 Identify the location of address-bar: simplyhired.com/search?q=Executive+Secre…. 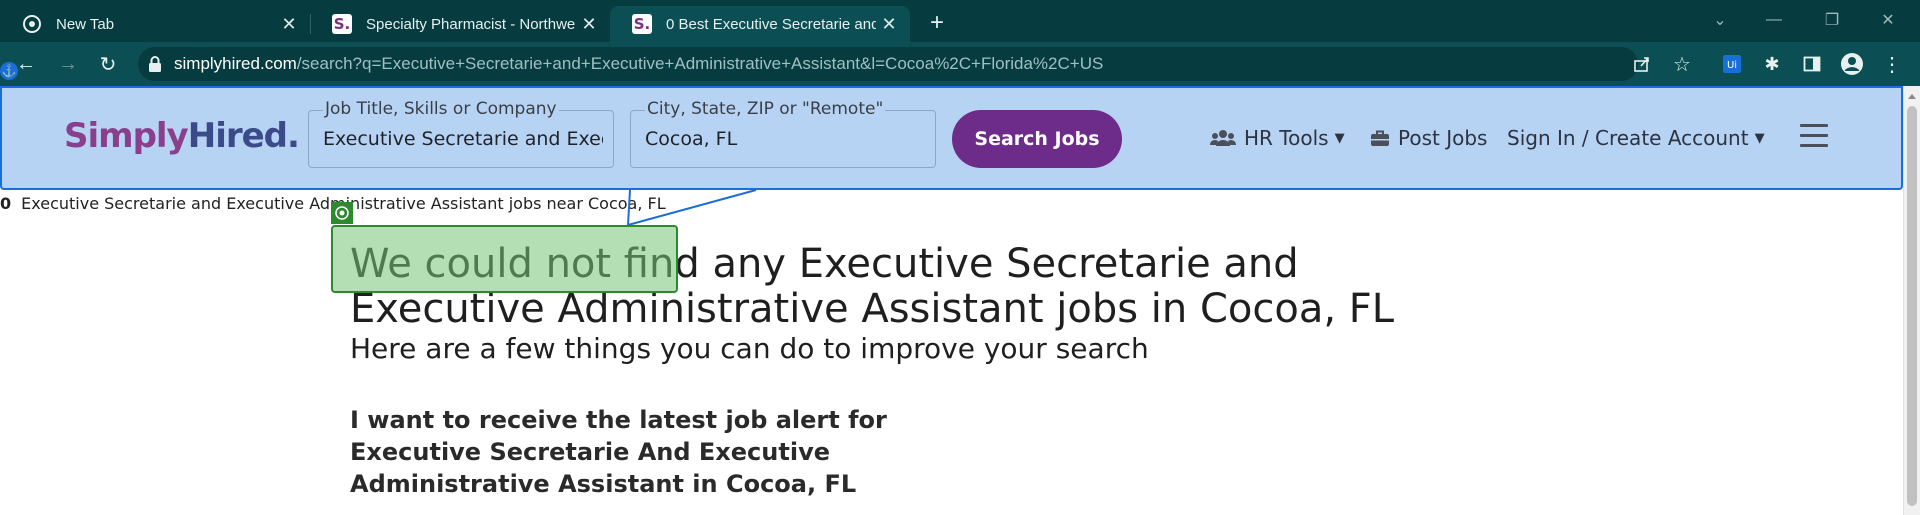
(888, 64).